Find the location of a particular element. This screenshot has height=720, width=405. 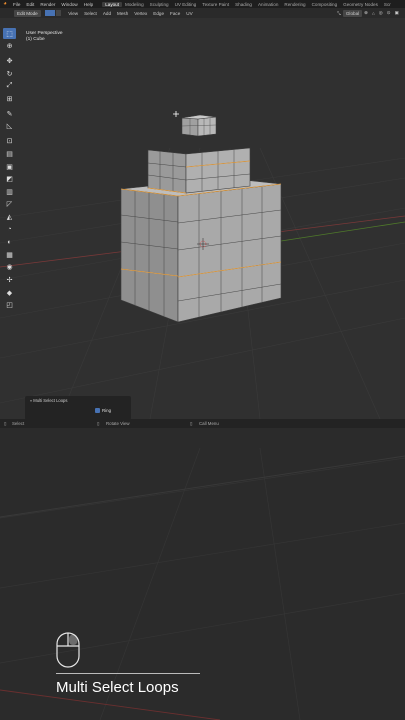

vertex-select-icon is located at coordinates (47, 13).